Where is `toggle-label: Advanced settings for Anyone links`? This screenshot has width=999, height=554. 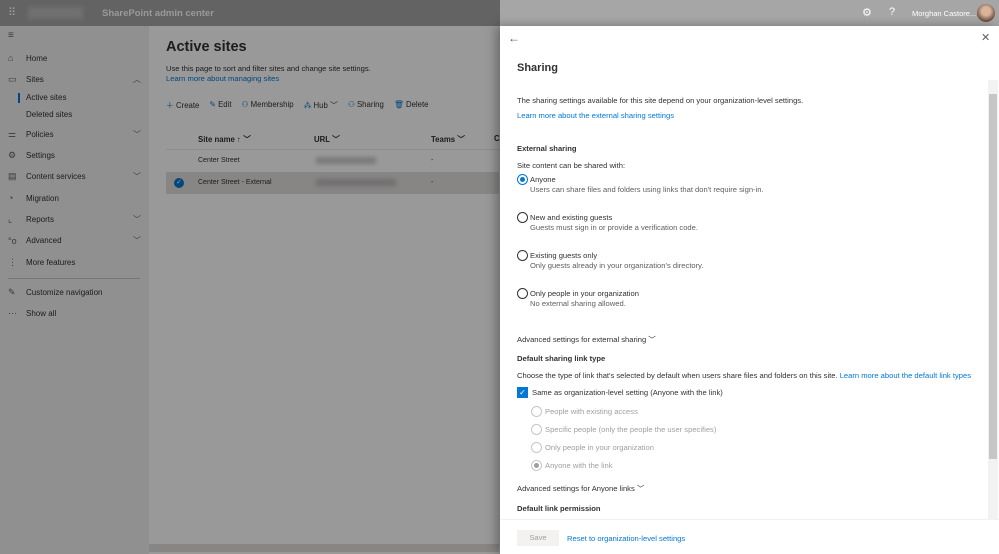 toggle-label: Advanced settings for Anyone links is located at coordinates (576, 488).